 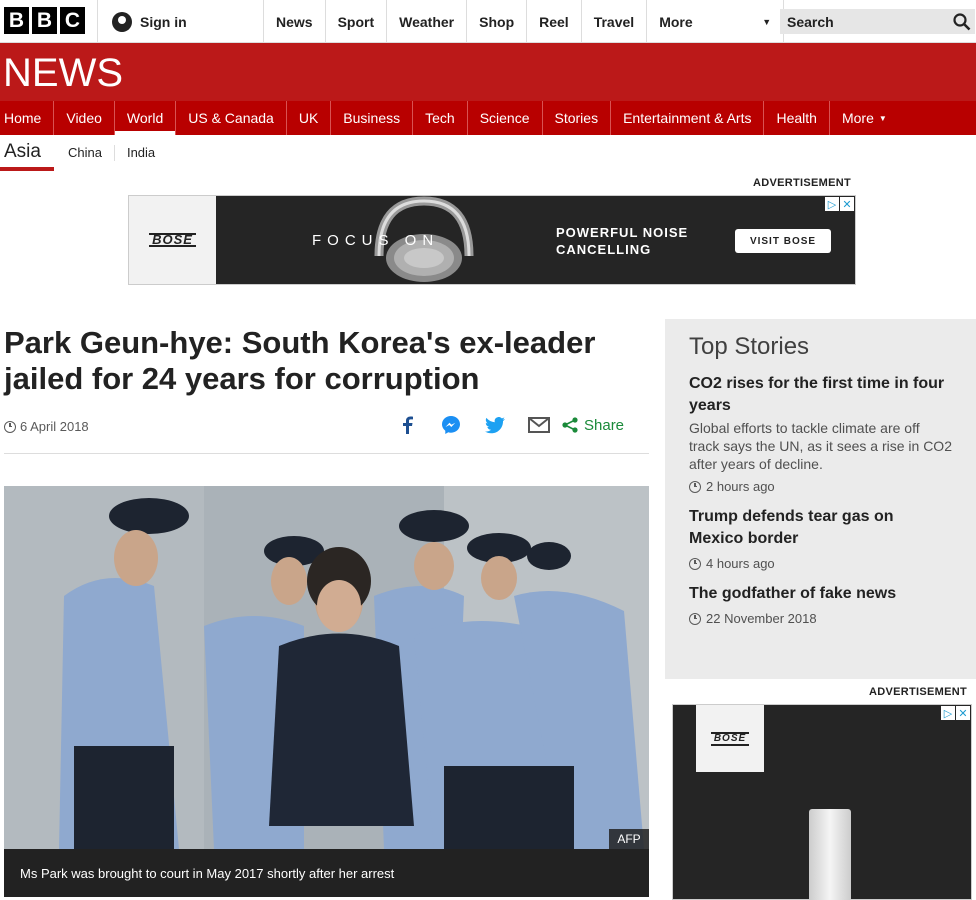 What do you see at coordinates (407, 425) in the screenshot?
I see `facebook-icon` at bounding box center [407, 425].